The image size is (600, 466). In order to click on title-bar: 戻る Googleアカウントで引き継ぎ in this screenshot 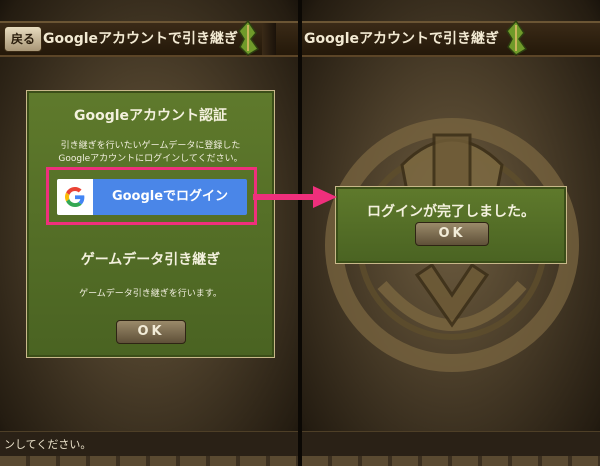, I will do `click(149, 38)`.